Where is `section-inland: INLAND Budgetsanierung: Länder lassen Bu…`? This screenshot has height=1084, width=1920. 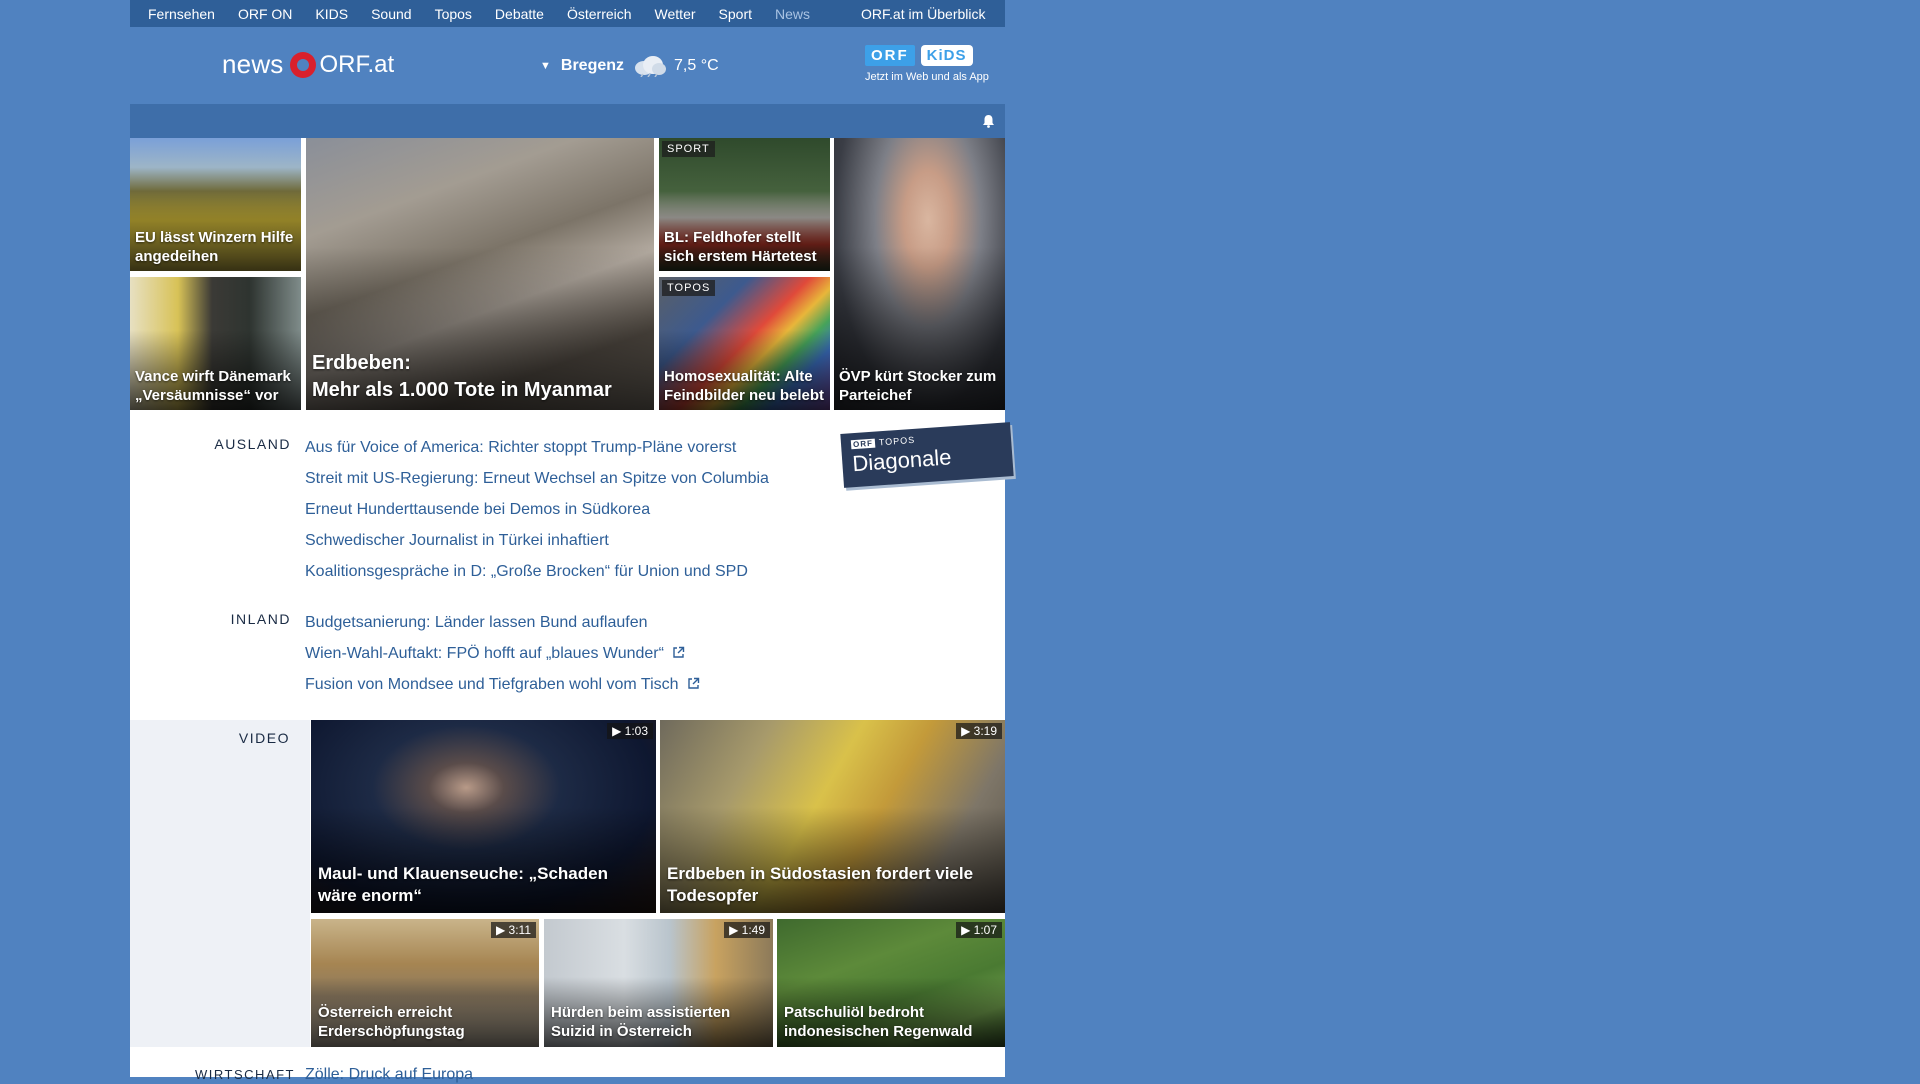 section-inland: INLAND Budgetsanierung: Länder lassen Bu… is located at coordinates (567, 653).